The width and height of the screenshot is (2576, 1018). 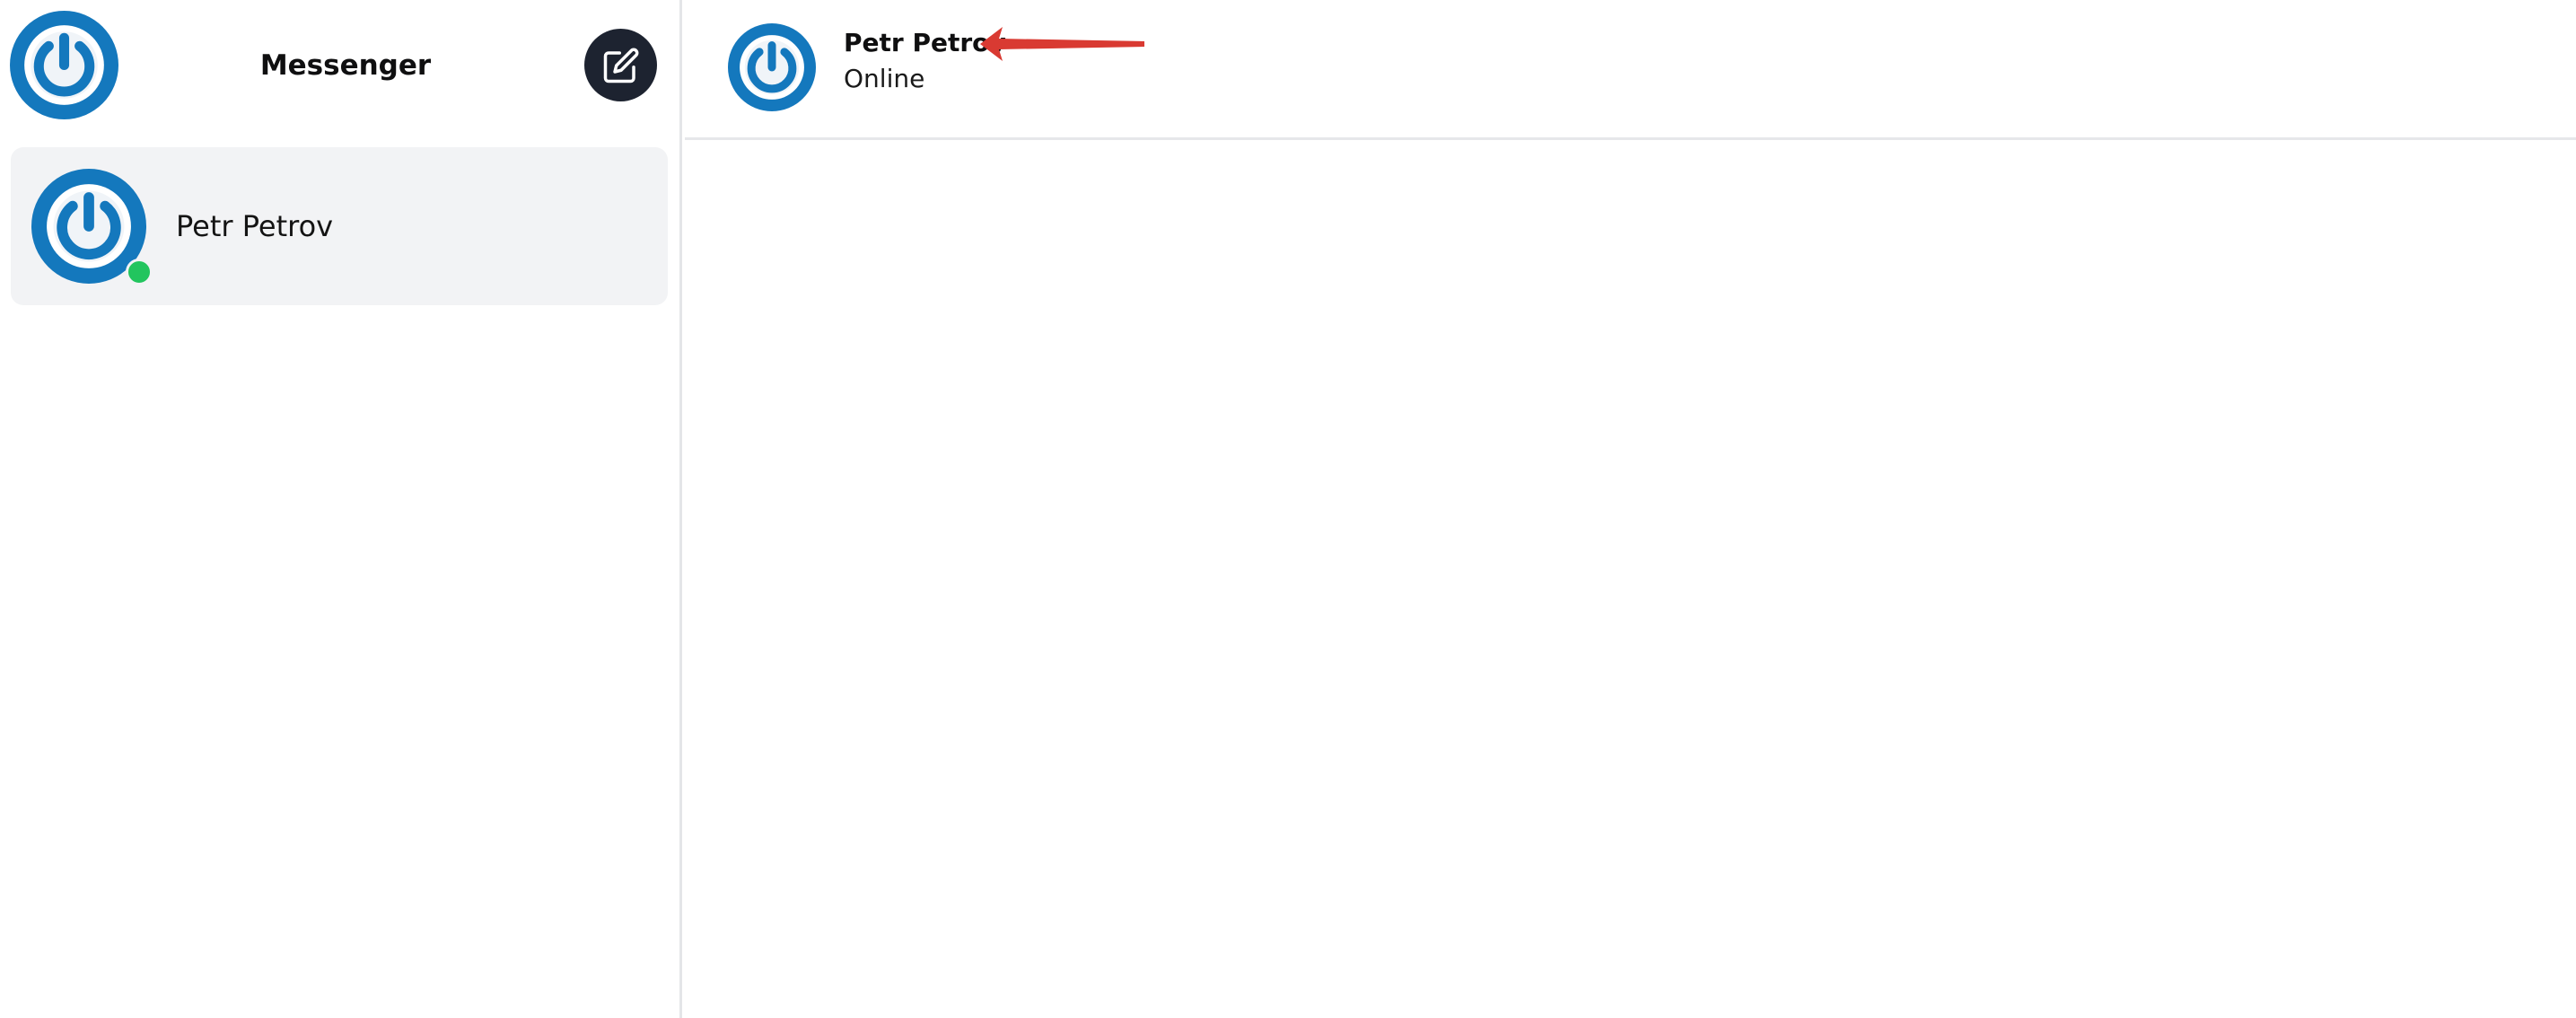 I want to click on compose-button, so click(x=620, y=65).